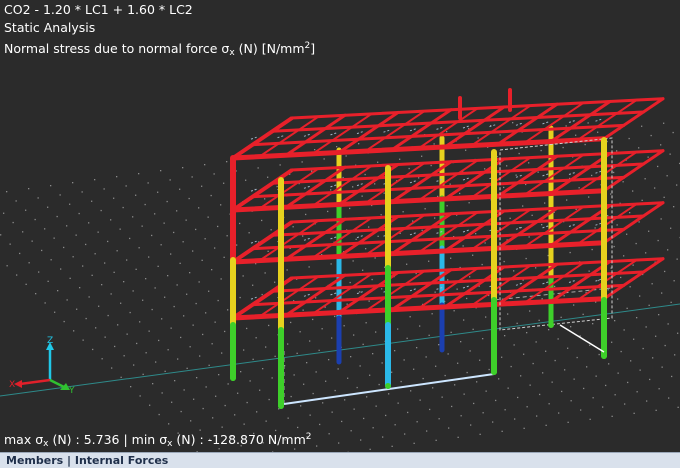 This screenshot has height=468, width=680. What do you see at coordinates (485, 104) in the screenshot?
I see `roof-posts` at bounding box center [485, 104].